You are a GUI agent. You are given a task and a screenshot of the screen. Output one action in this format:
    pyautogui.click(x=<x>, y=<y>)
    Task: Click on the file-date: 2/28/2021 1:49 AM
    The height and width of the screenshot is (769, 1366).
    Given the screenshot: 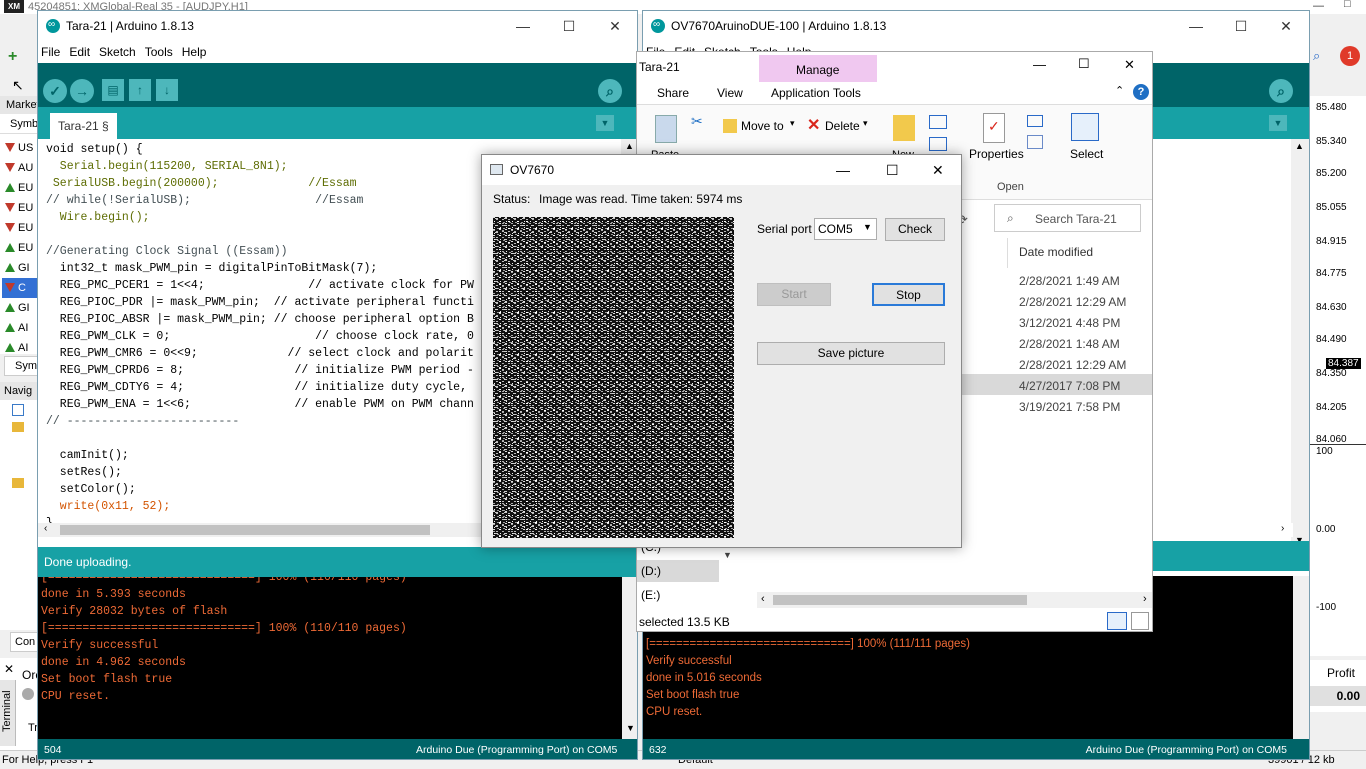 What is the action you would take?
    pyautogui.click(x=1069, y=281)
    